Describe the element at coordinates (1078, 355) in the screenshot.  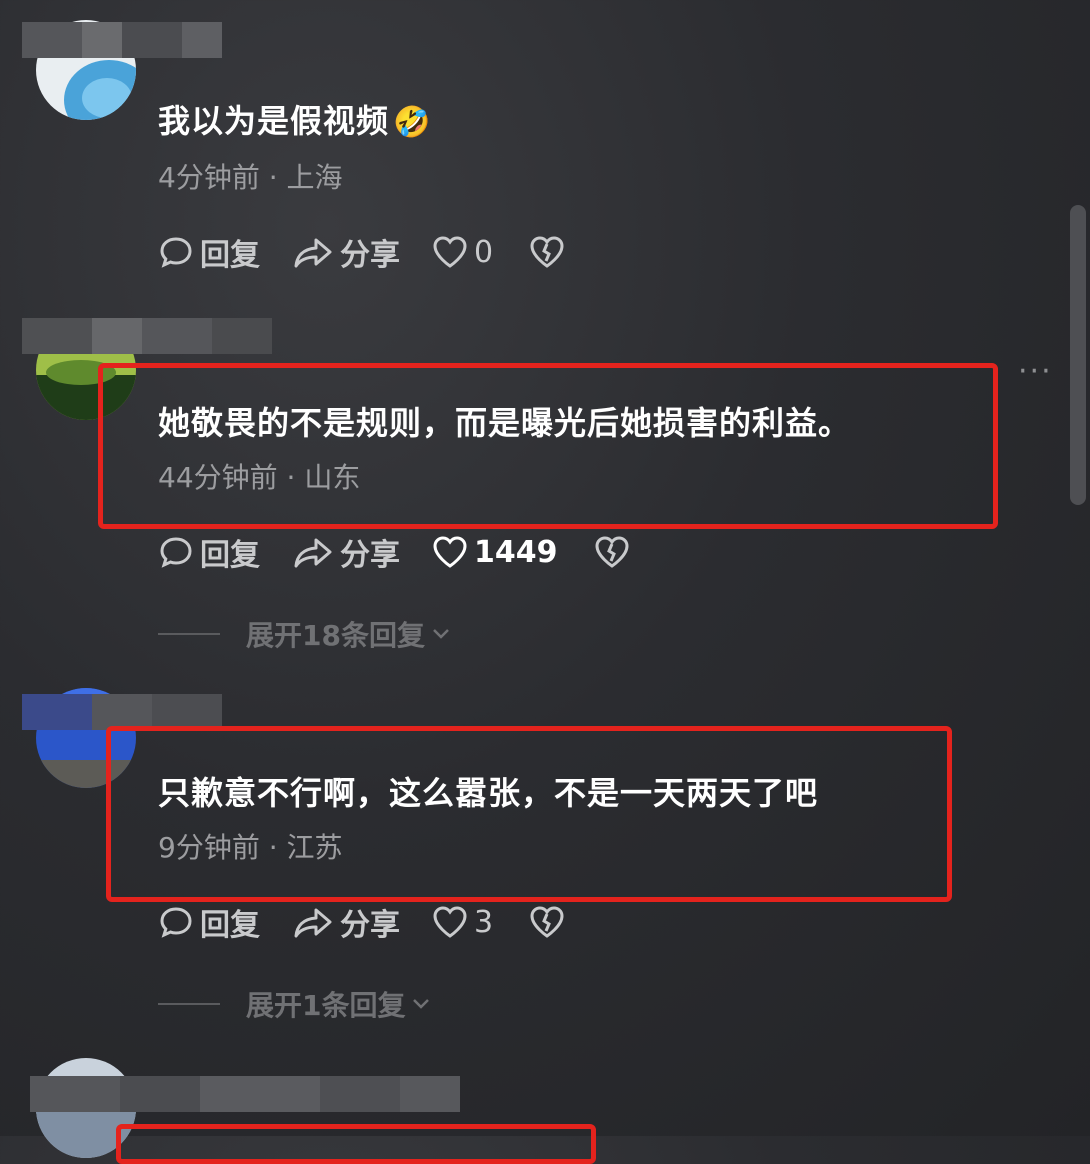
I see `scrollbar` at that location.